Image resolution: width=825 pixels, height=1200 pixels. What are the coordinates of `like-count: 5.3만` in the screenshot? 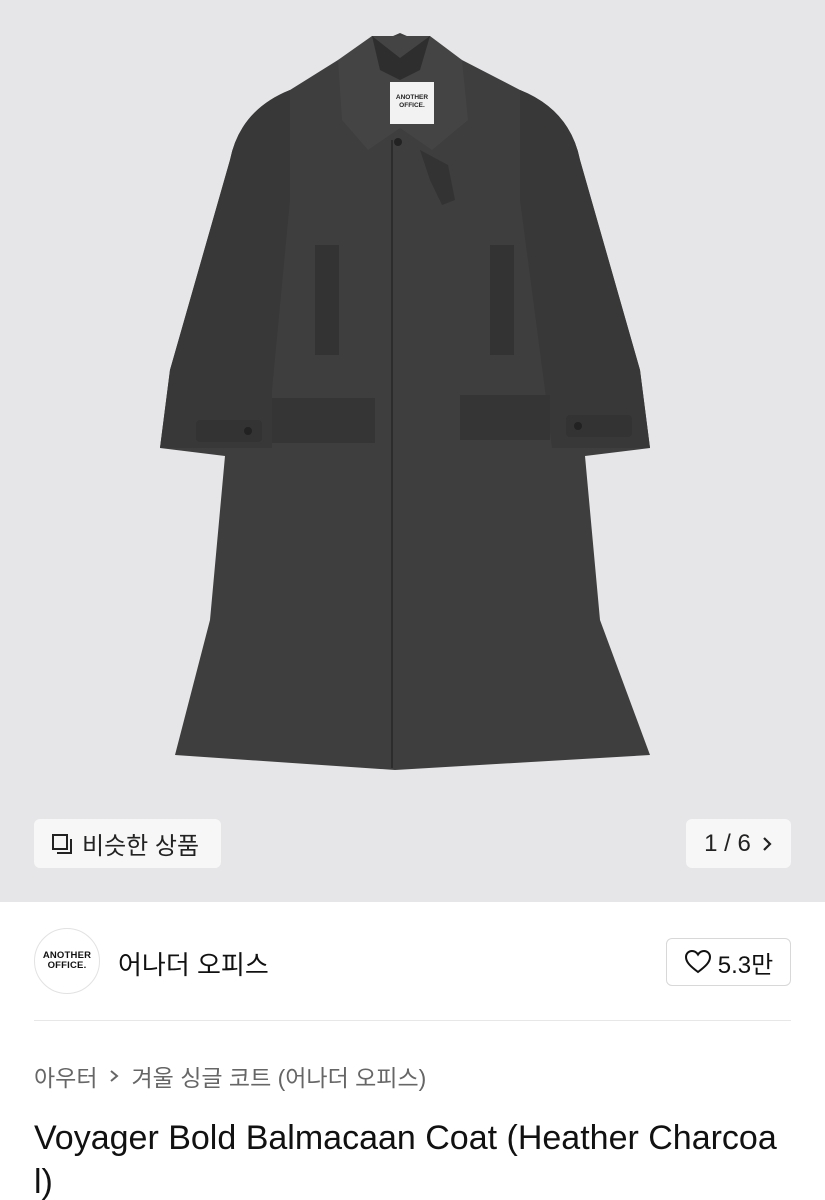 It's located at (745, 965).